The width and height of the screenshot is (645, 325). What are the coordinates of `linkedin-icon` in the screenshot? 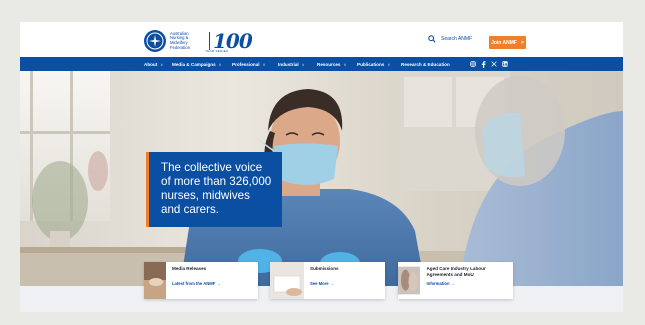 It's located at (505, 64).